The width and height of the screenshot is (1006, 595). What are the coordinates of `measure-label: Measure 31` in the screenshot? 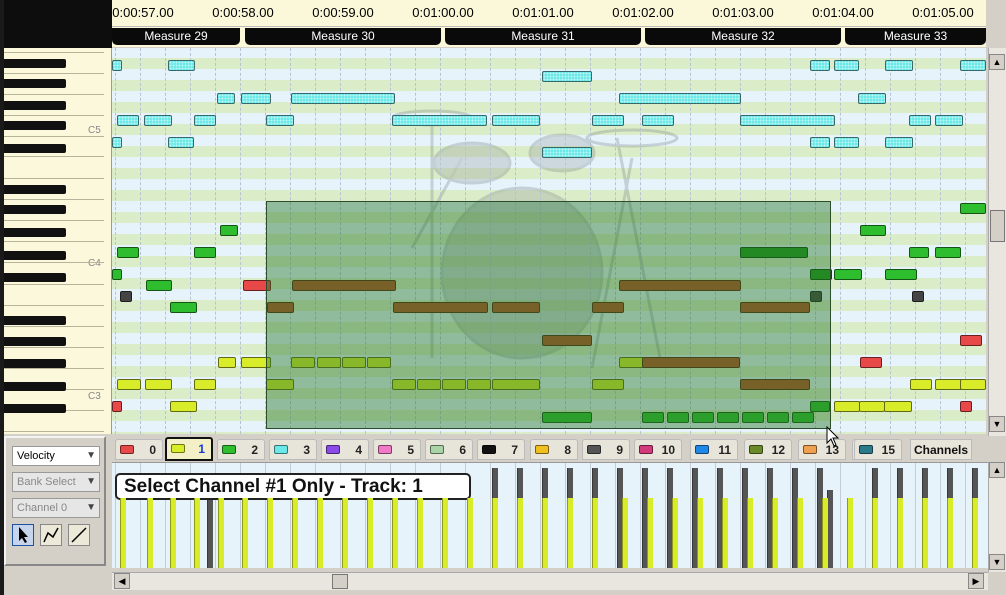 It's located at (543, 36).